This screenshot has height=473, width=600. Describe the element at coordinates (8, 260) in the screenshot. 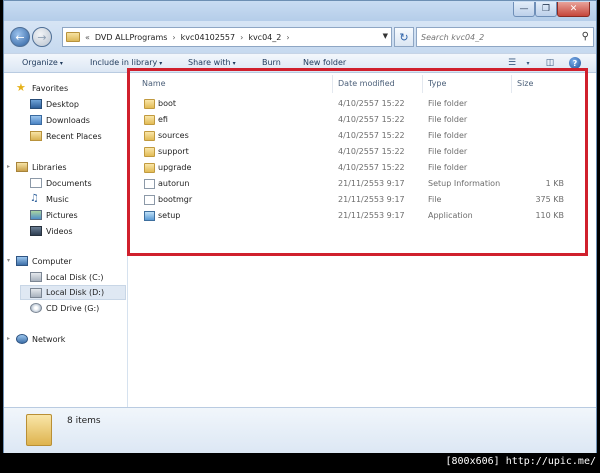

I see `collapse-computer-icon: ▾` at that location.